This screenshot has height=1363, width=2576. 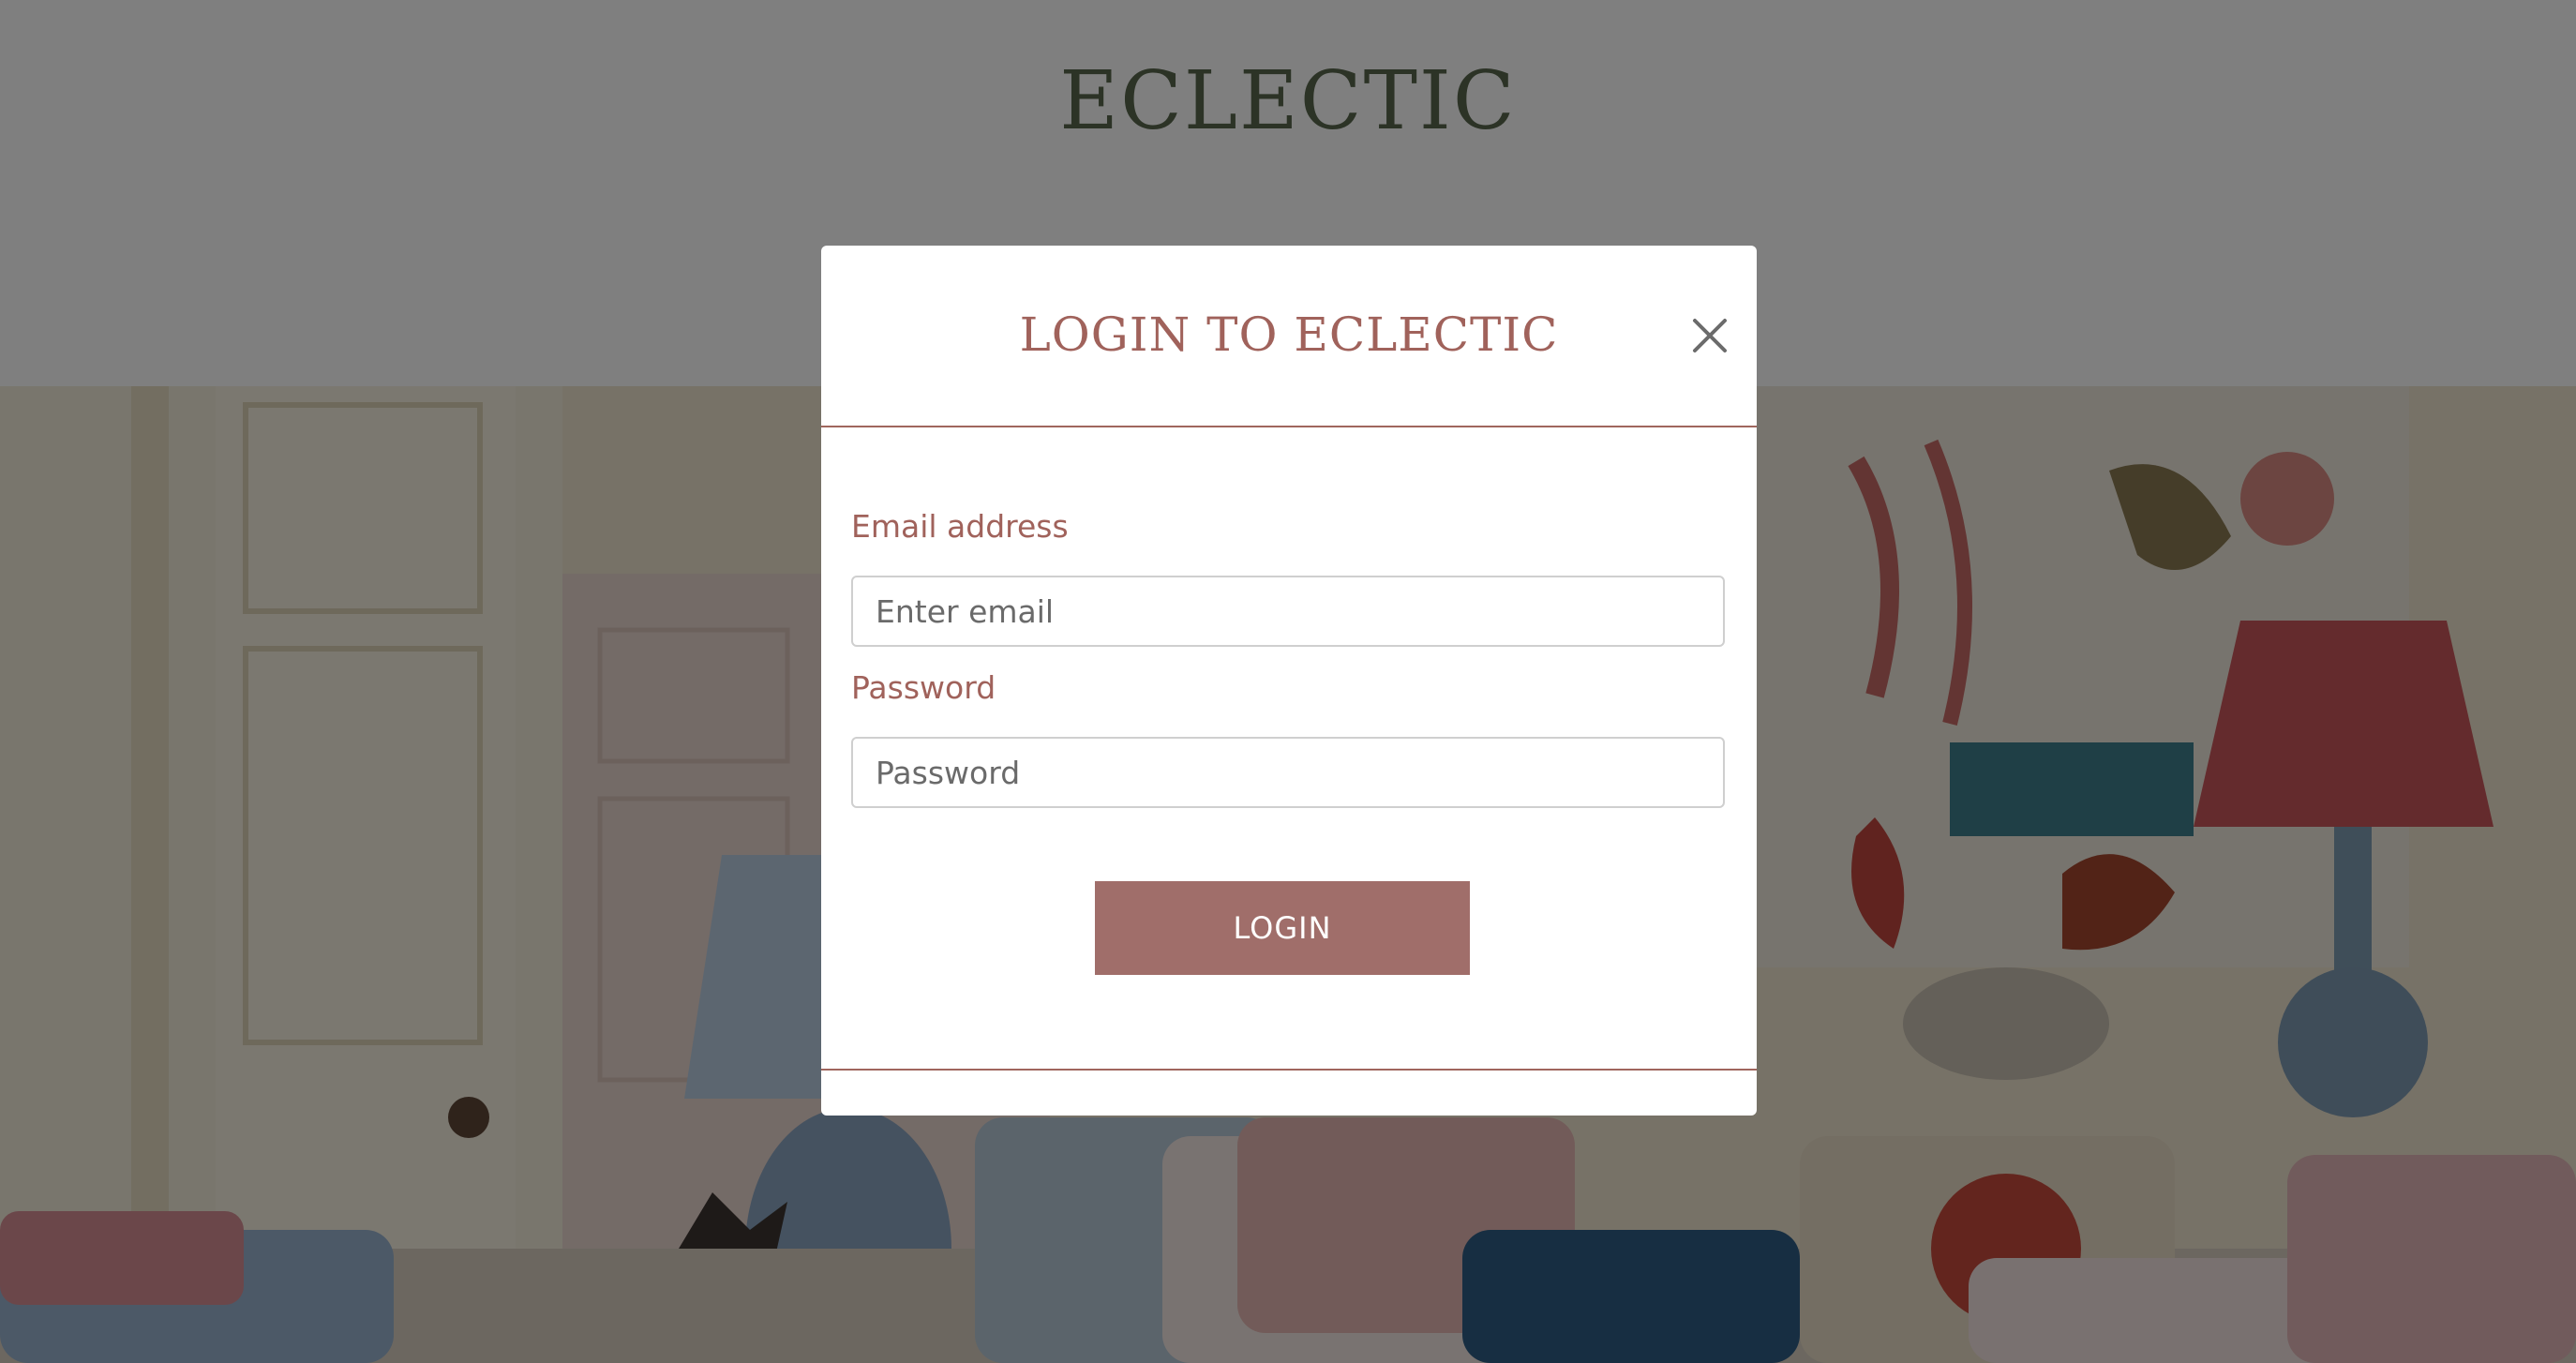 I want to click on modal-header: LOGIN TO ECLECTIC, so click(x=1289, y=336).